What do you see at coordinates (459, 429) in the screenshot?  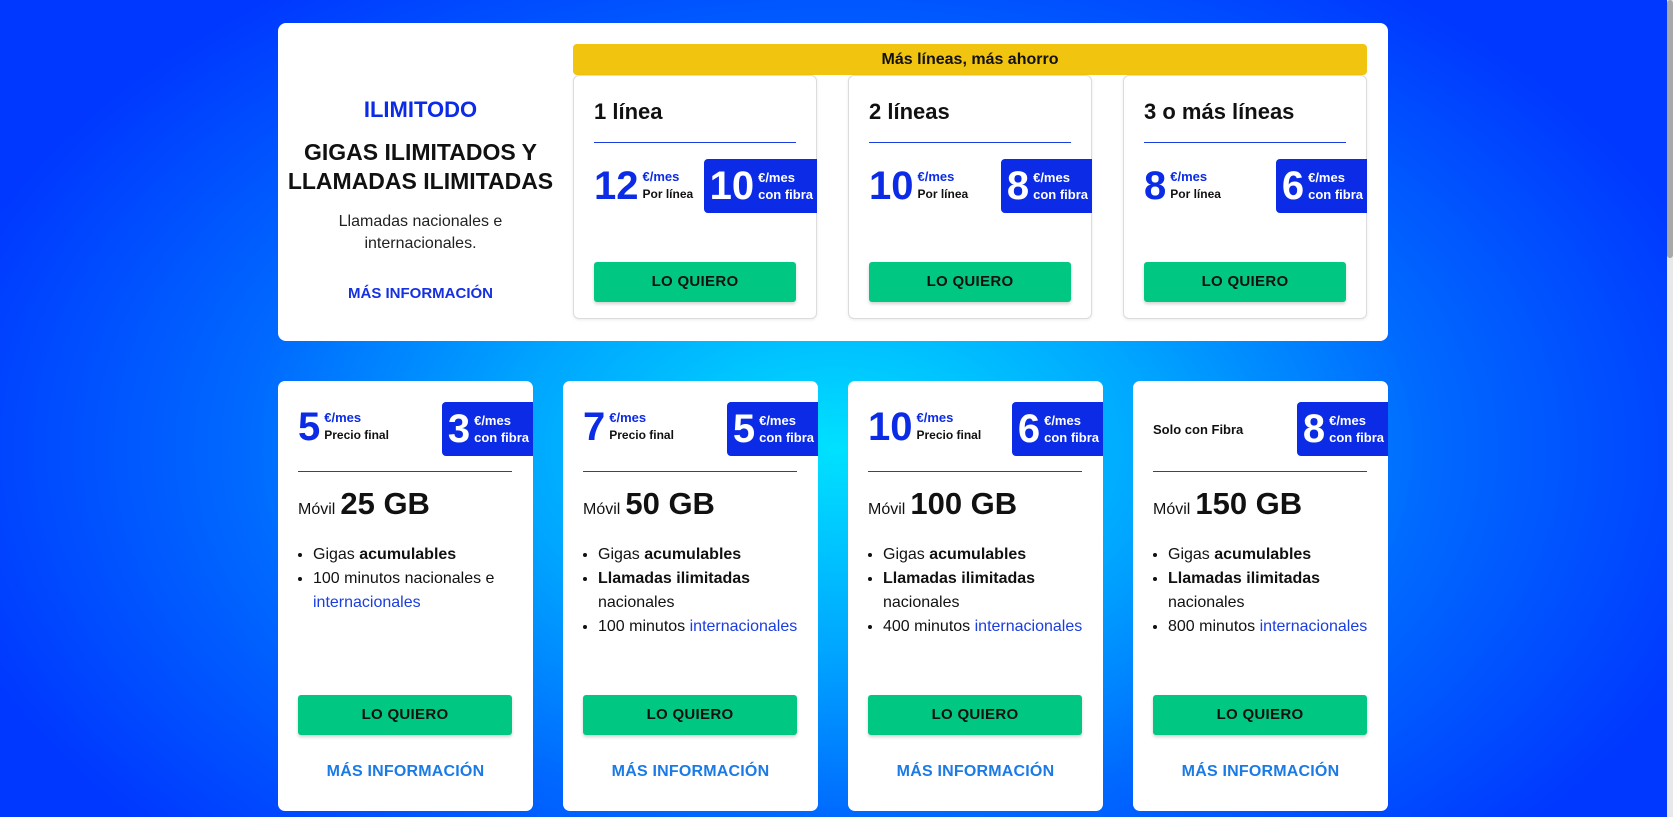 I see `fibra-price-amount: 3` at bounding box center [459, 429].